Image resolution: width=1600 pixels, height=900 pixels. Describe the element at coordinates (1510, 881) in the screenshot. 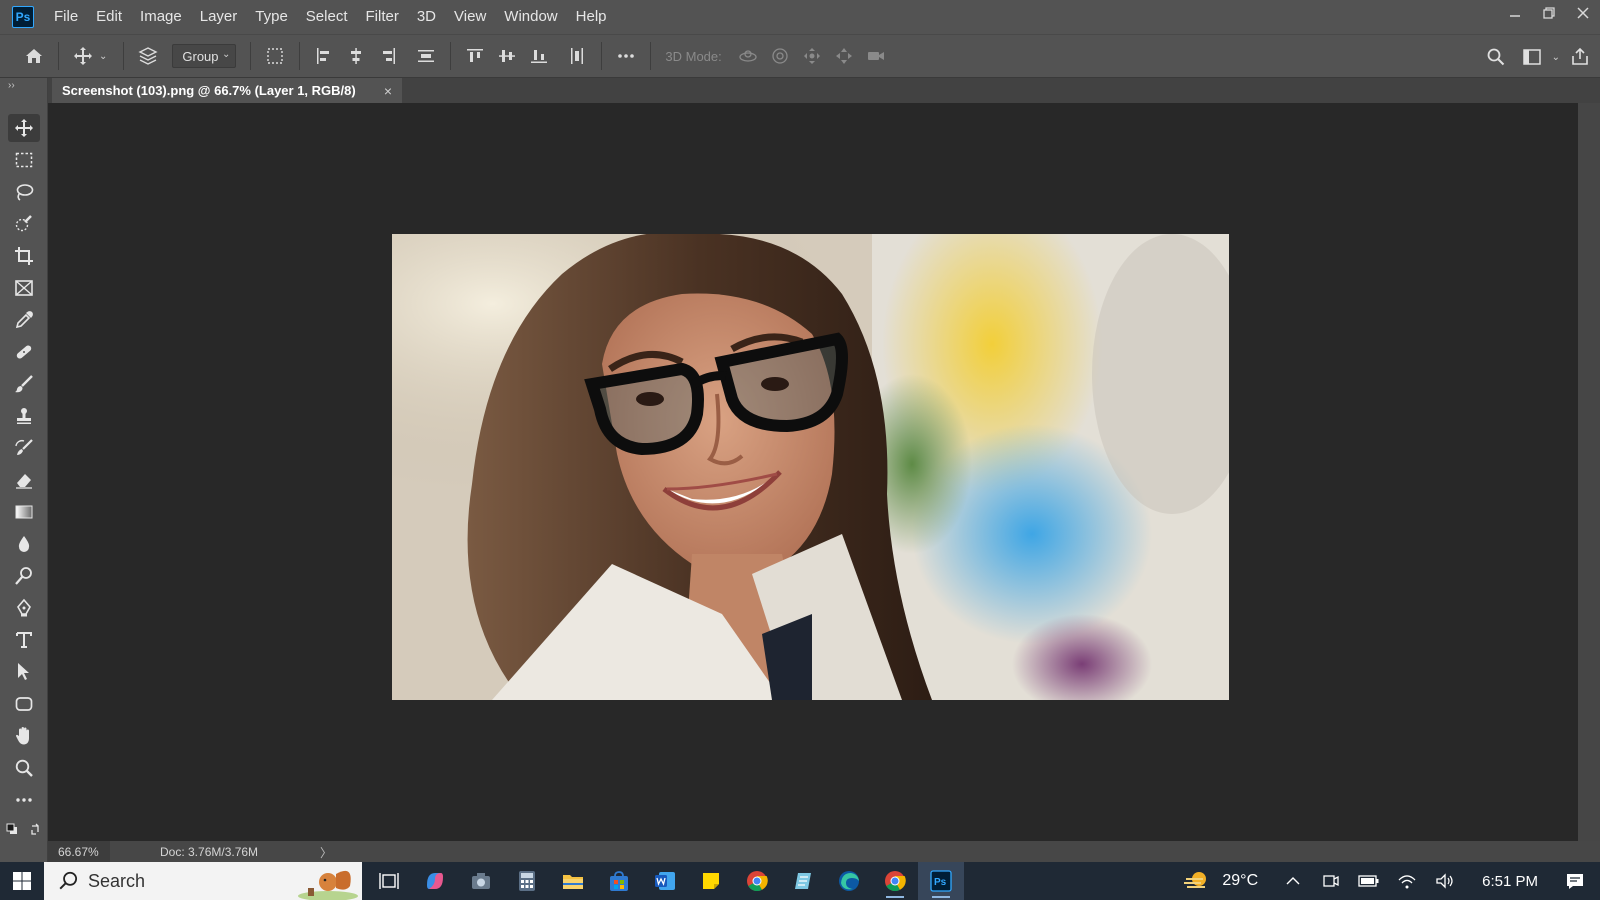

I see `taskbar-clock: 6:51 PM` at that location.